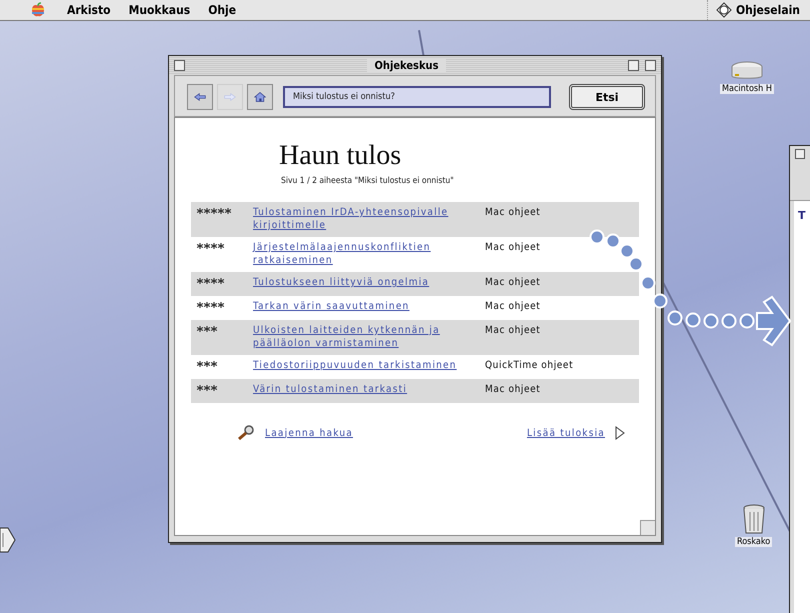 This screenshot has height=613, width=810. What do you see at coordinates (360, 365) in the screenshot?
I see `result-link: Tiedostoriippuvuuden tarkistaminen` at bounding box center [360, 365].